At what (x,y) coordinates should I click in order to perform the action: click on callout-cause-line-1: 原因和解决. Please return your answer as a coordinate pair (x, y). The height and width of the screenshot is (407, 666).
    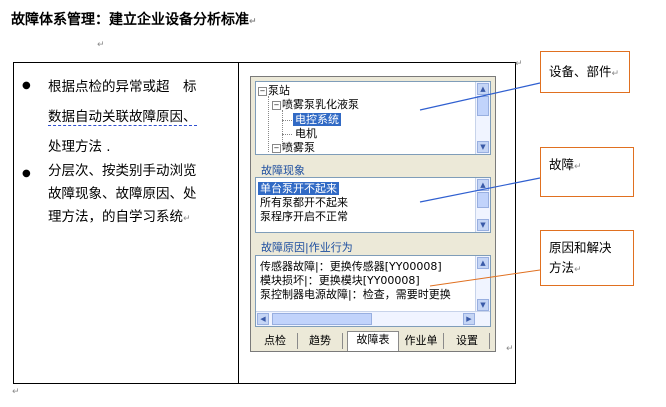
    Looking at the image, I should click on (580, 247).